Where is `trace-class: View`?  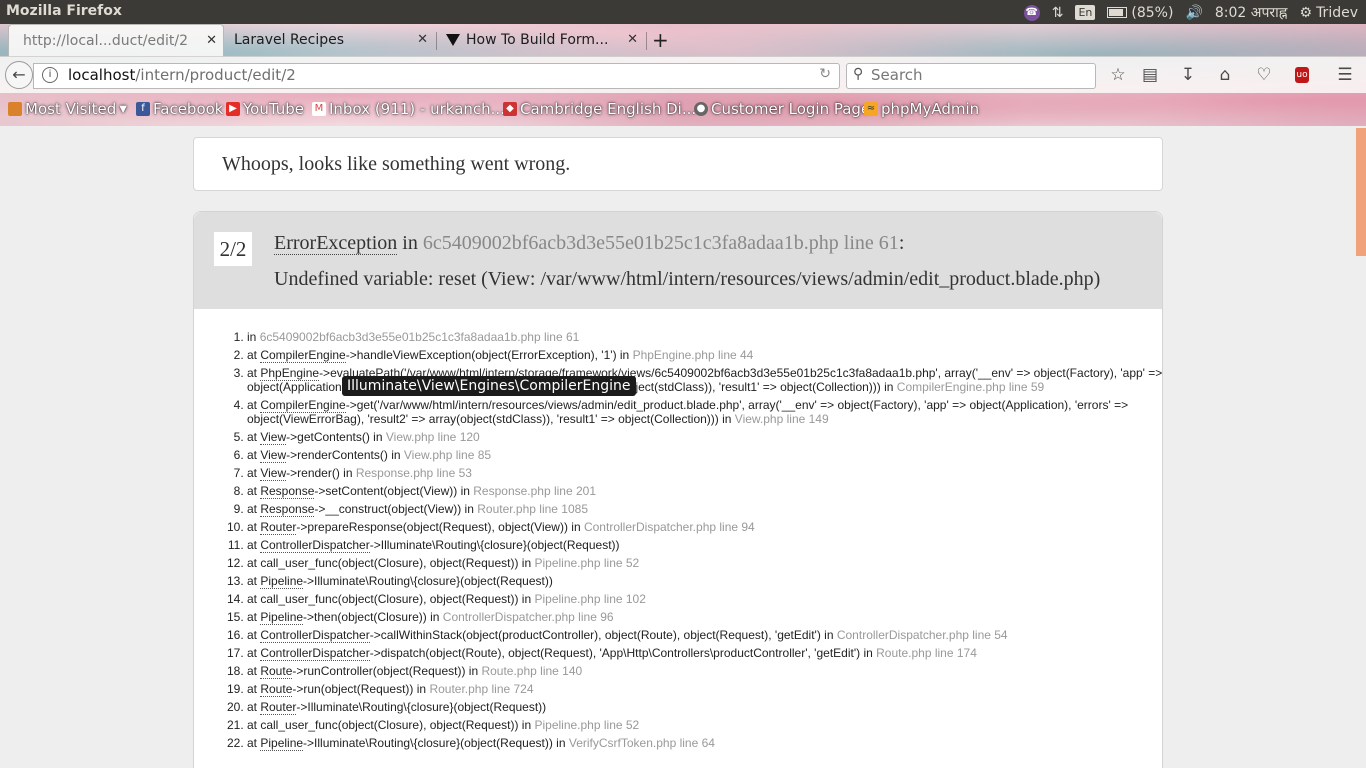
trace-class: View is located at coordinates (273, 455).